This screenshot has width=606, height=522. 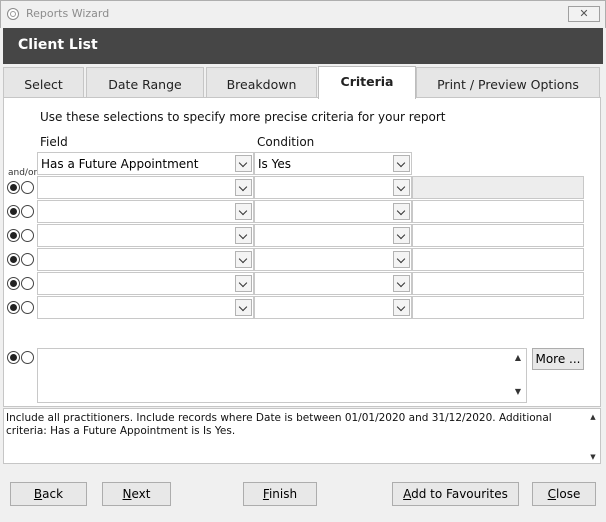 What do you see at coordinates (508, 82) in the screenshot?
I see `tab-print-preview-options: Print / Preview Options` at bounding box center [508, 82].